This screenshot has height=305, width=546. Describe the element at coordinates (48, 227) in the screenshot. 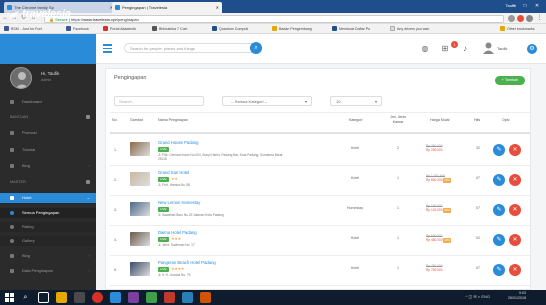

I see `sidebar-item-rating: Rating` at that location.